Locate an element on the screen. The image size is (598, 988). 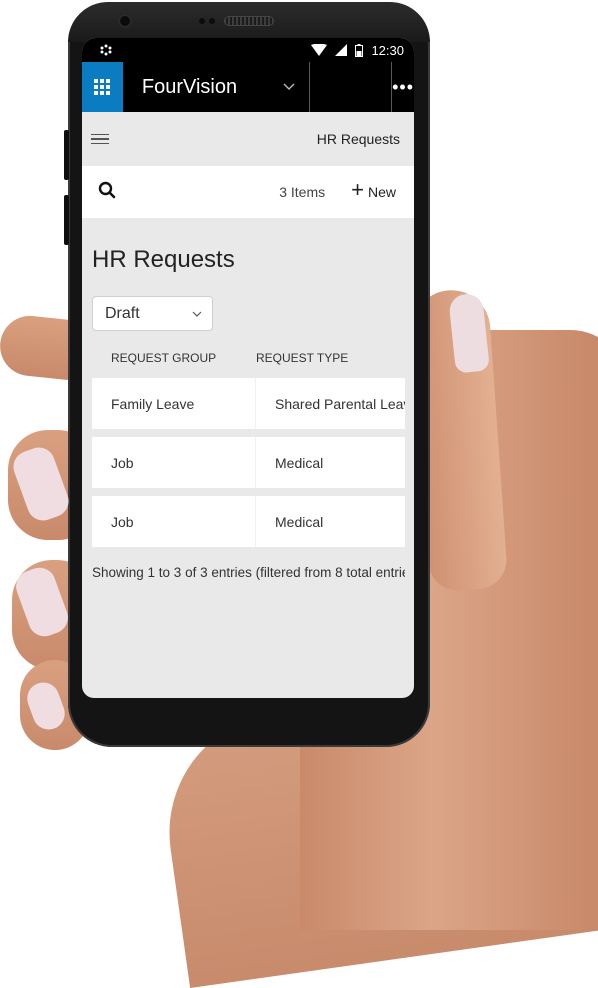
item-count: 3 Items is located at coordinates (302, 192).